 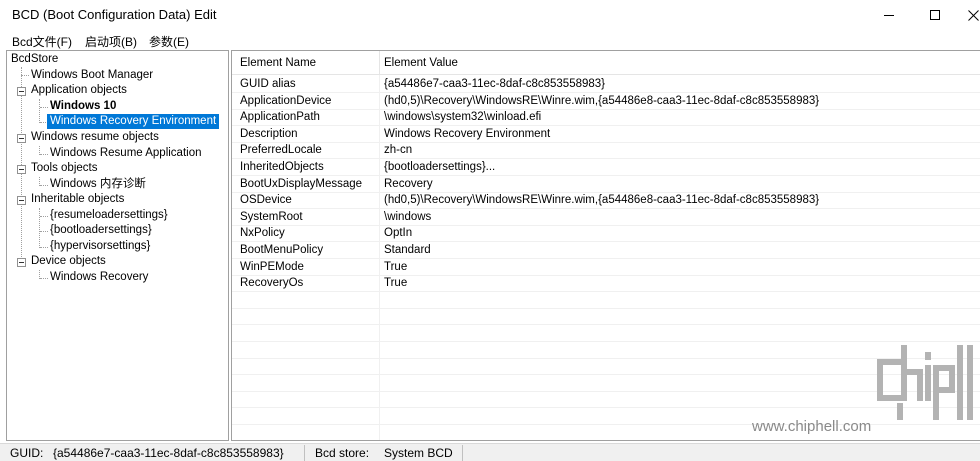 What do you see at coordinates (269, 133) in the screenshot?
I see `element-name-cell: Description` at bounding box center [269, 133].